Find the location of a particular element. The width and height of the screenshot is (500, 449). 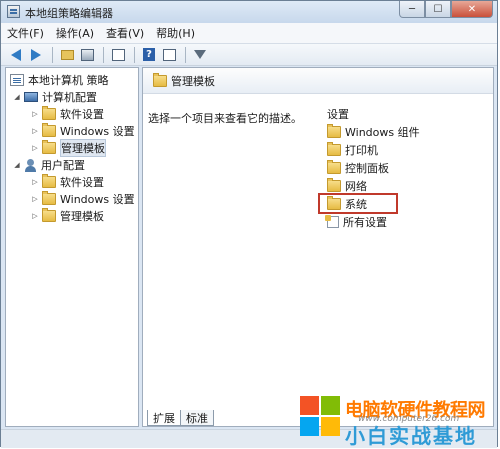

detail-header: 管理模板 is located at coordinates (318, 81).